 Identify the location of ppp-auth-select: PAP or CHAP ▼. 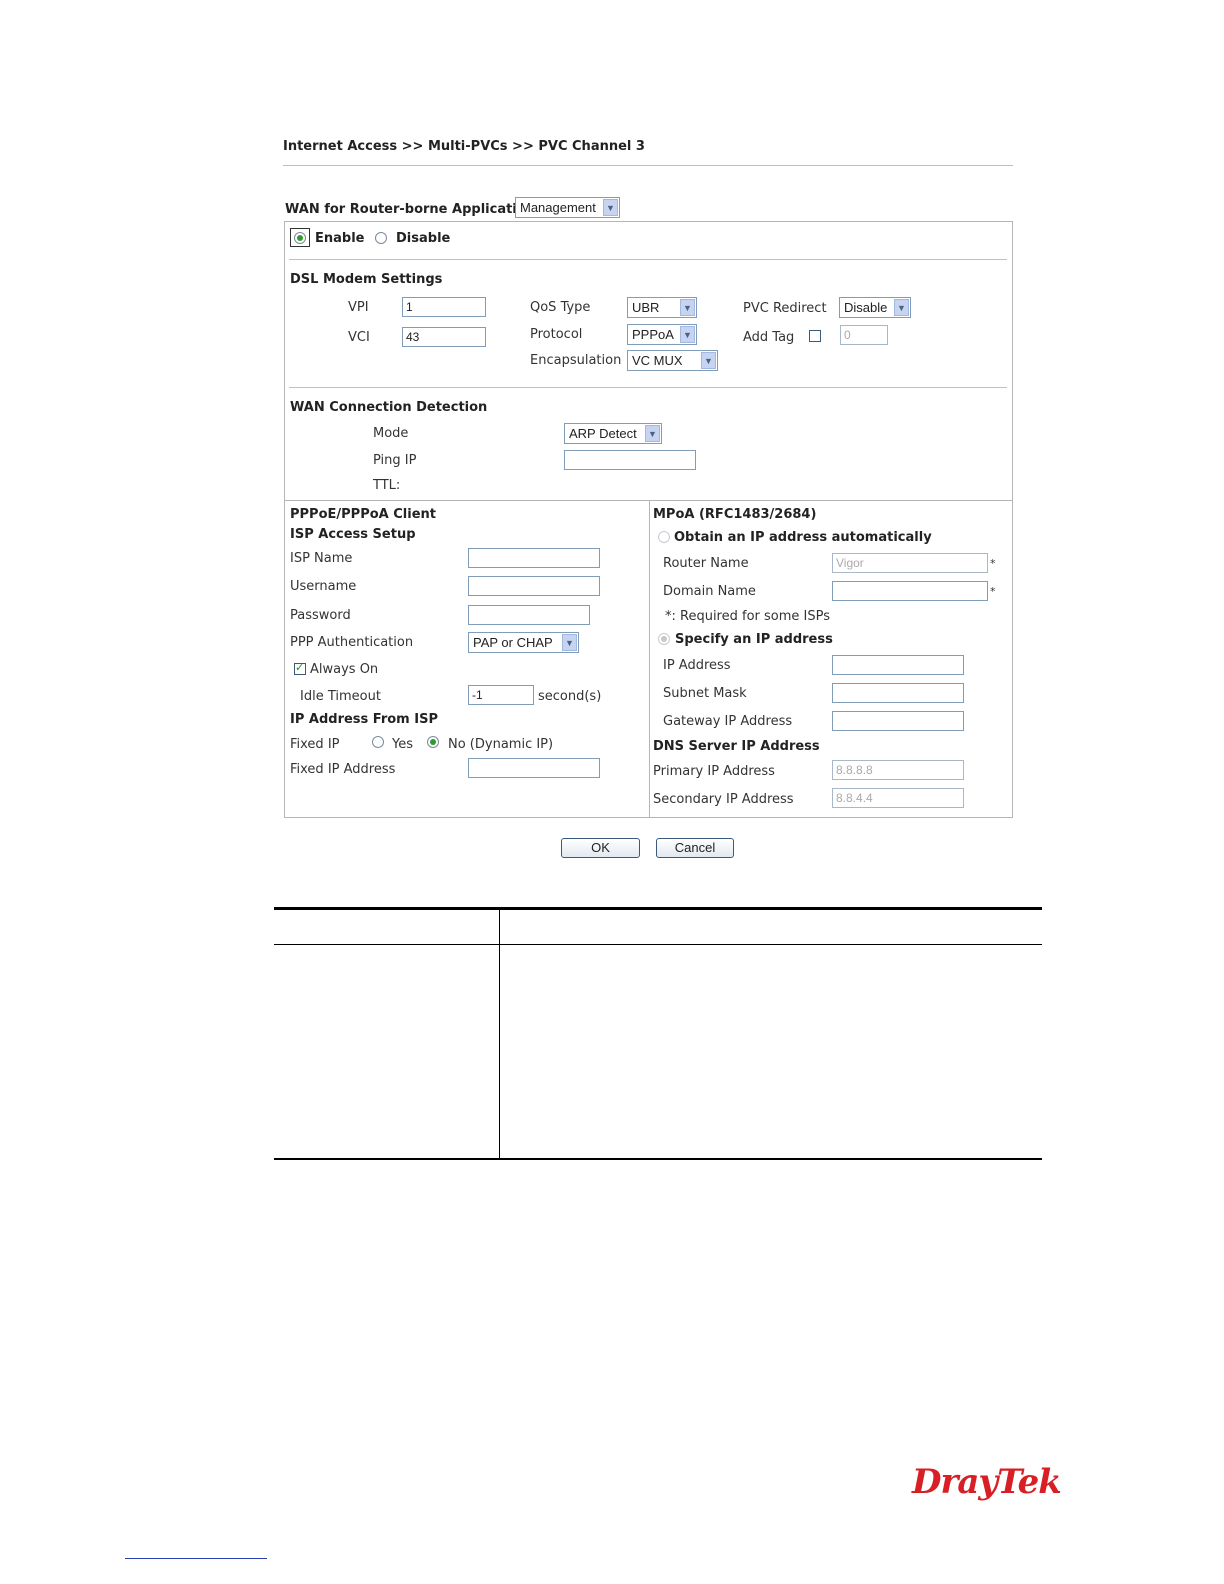
(523, 642).